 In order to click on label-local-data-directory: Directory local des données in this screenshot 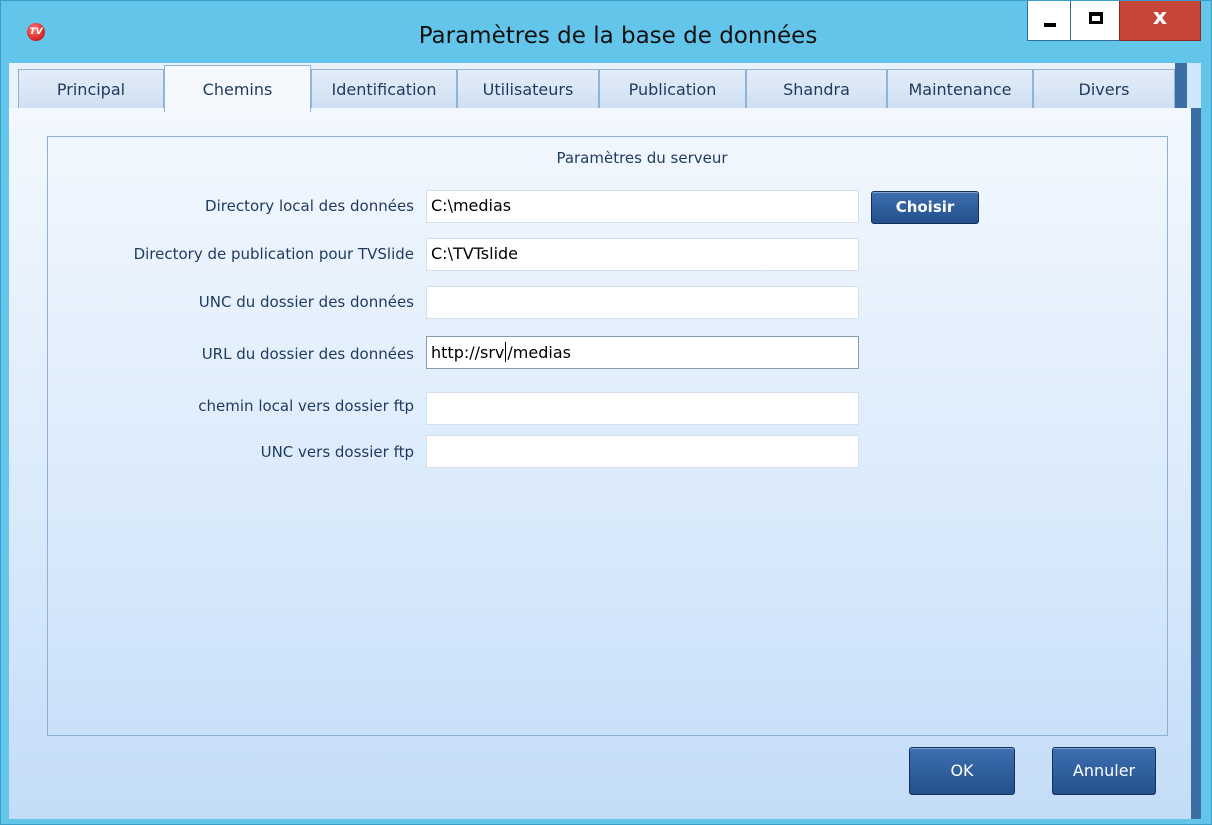, I will do `click(309, 206)`.